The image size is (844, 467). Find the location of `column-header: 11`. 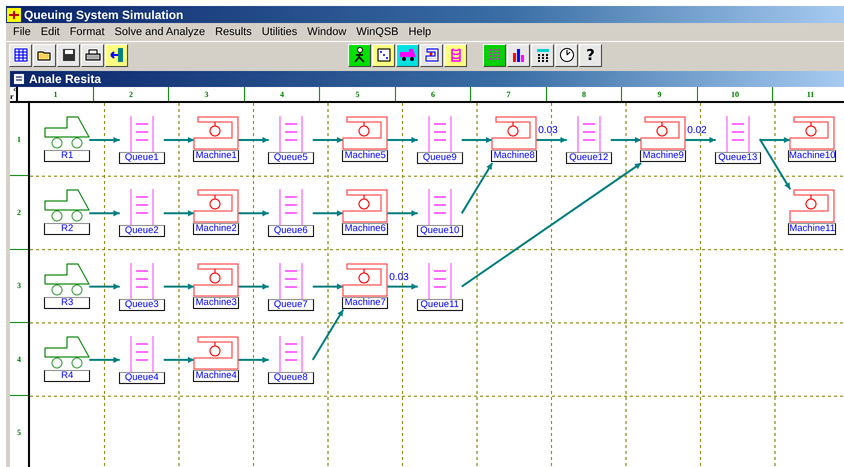

column-header: 11 is located at coordinates (808, 94).